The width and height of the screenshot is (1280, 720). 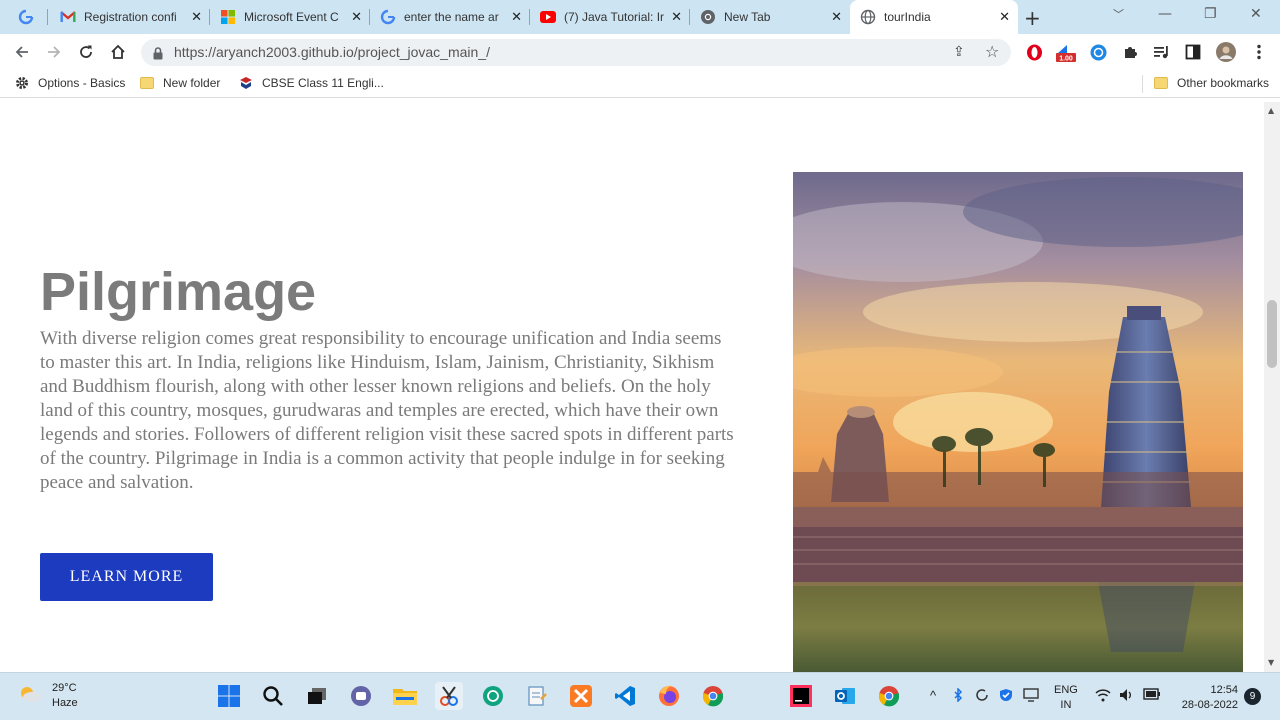 I want to click on speed-extension-icon: 1.00, so click(x=1066, y=53).